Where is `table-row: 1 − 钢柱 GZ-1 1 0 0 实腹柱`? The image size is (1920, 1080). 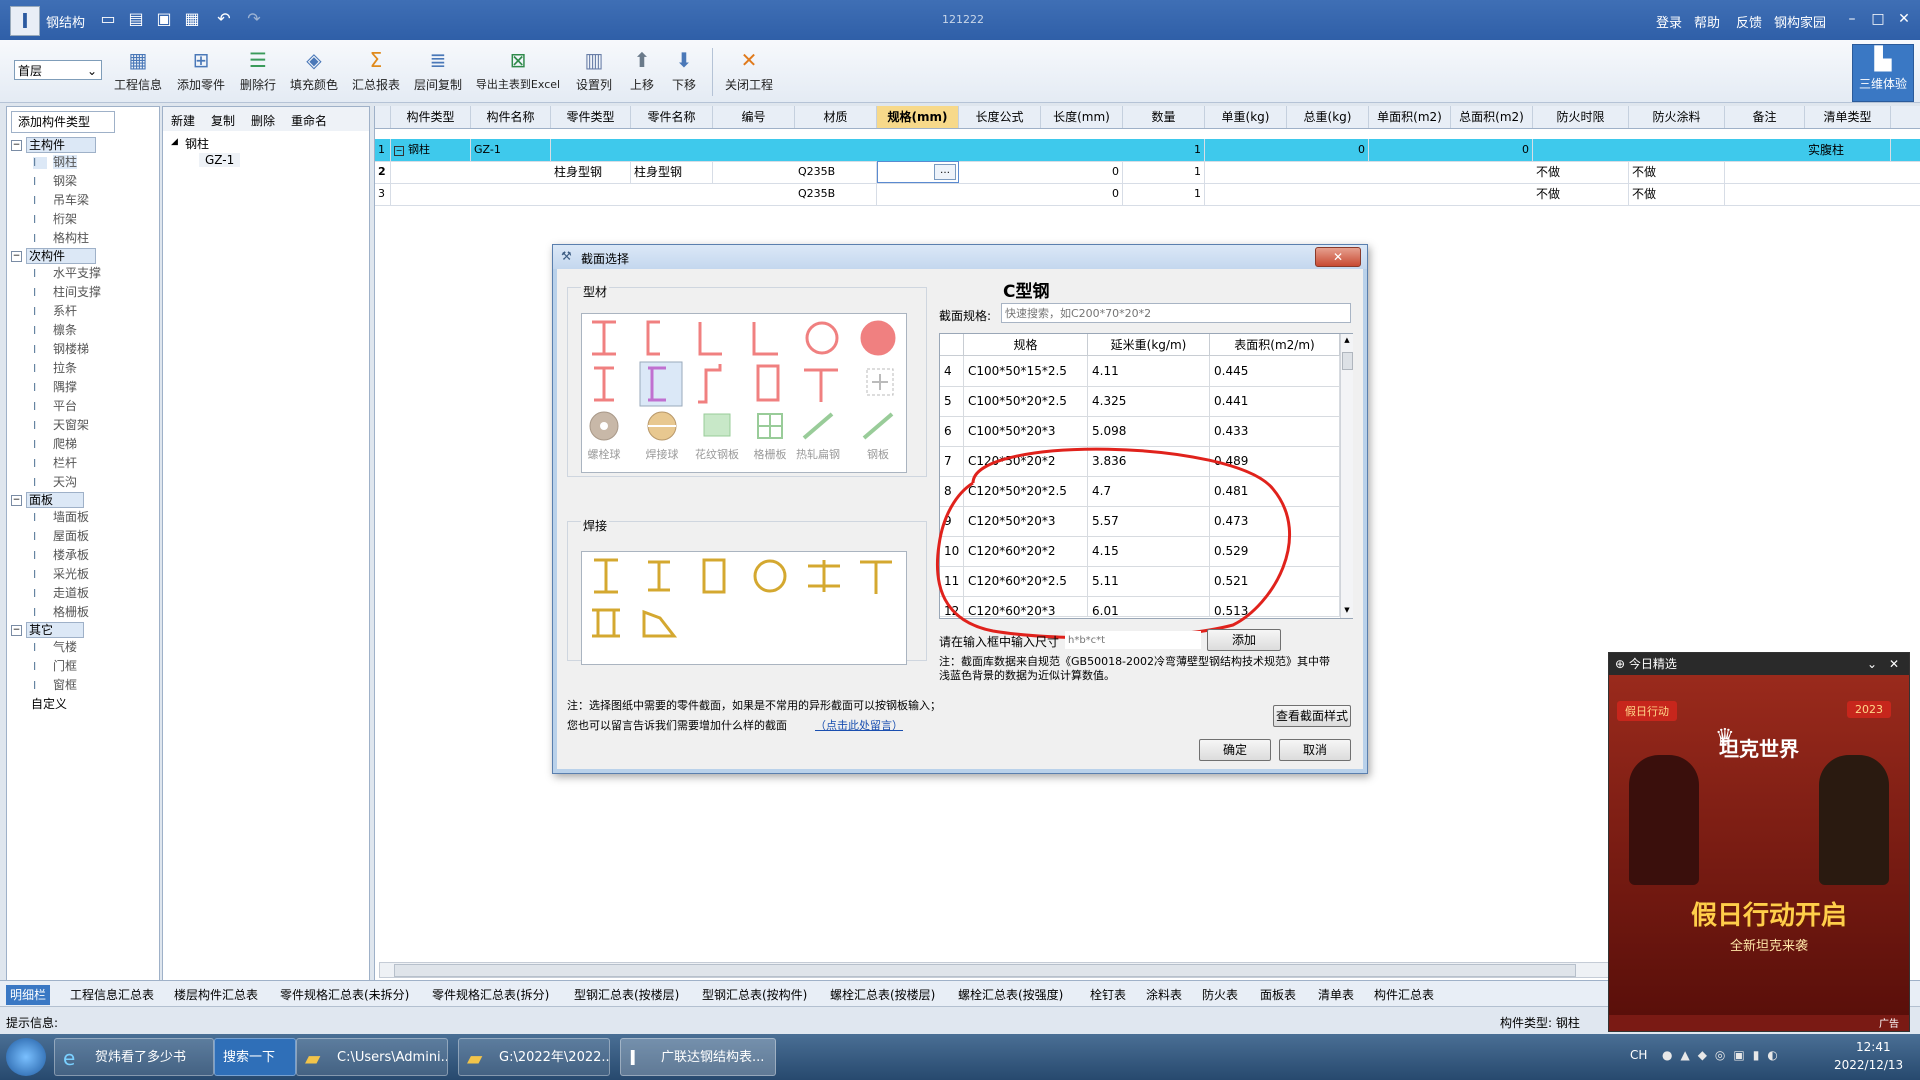
table-row: 1 − 钢柱 GZ-1 1 0 0 实腹柱 is located at coordinates (1147, 150).